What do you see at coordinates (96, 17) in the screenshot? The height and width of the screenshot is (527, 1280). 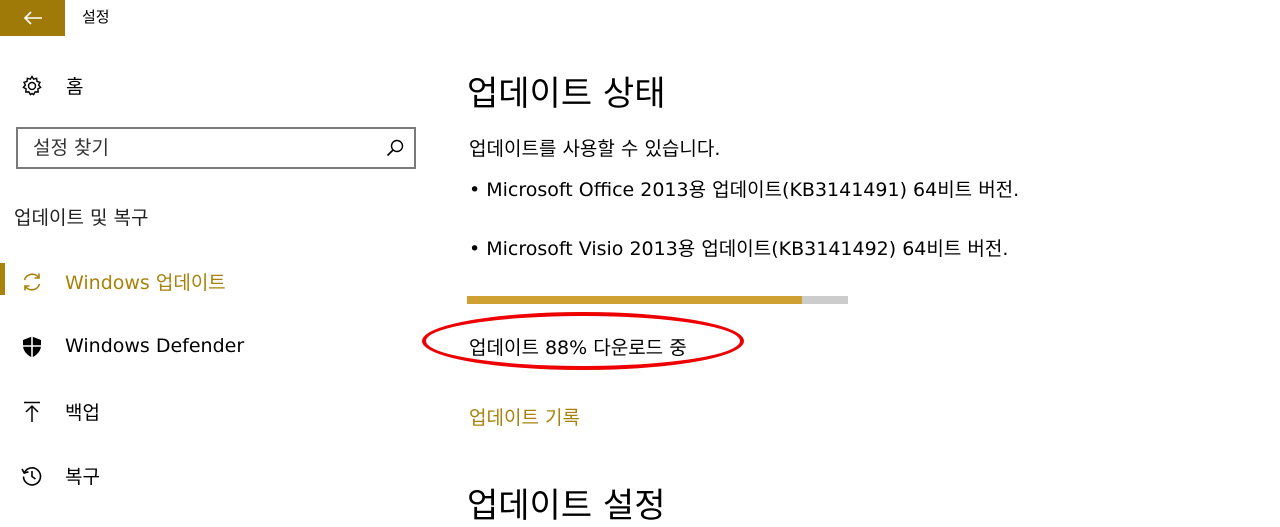 I see `window-title: 설정` at bounding box center [96, 17].